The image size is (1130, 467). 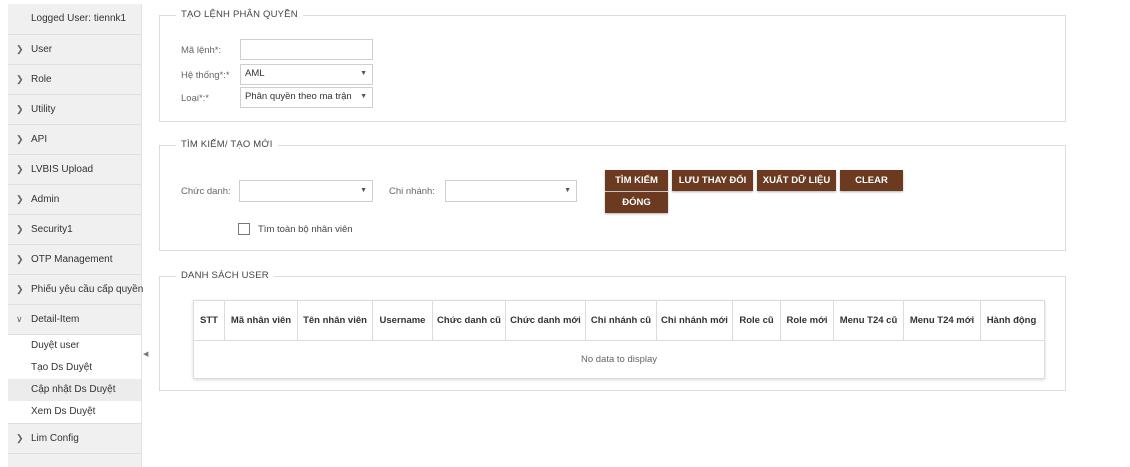 I want to click on column-header-new-branch: Chi nhánh mới, so click(x=695, y=320).